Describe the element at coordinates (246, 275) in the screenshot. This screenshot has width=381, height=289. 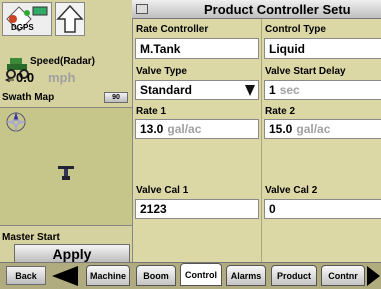
I see `tab-alarms: Alarms` at that location.